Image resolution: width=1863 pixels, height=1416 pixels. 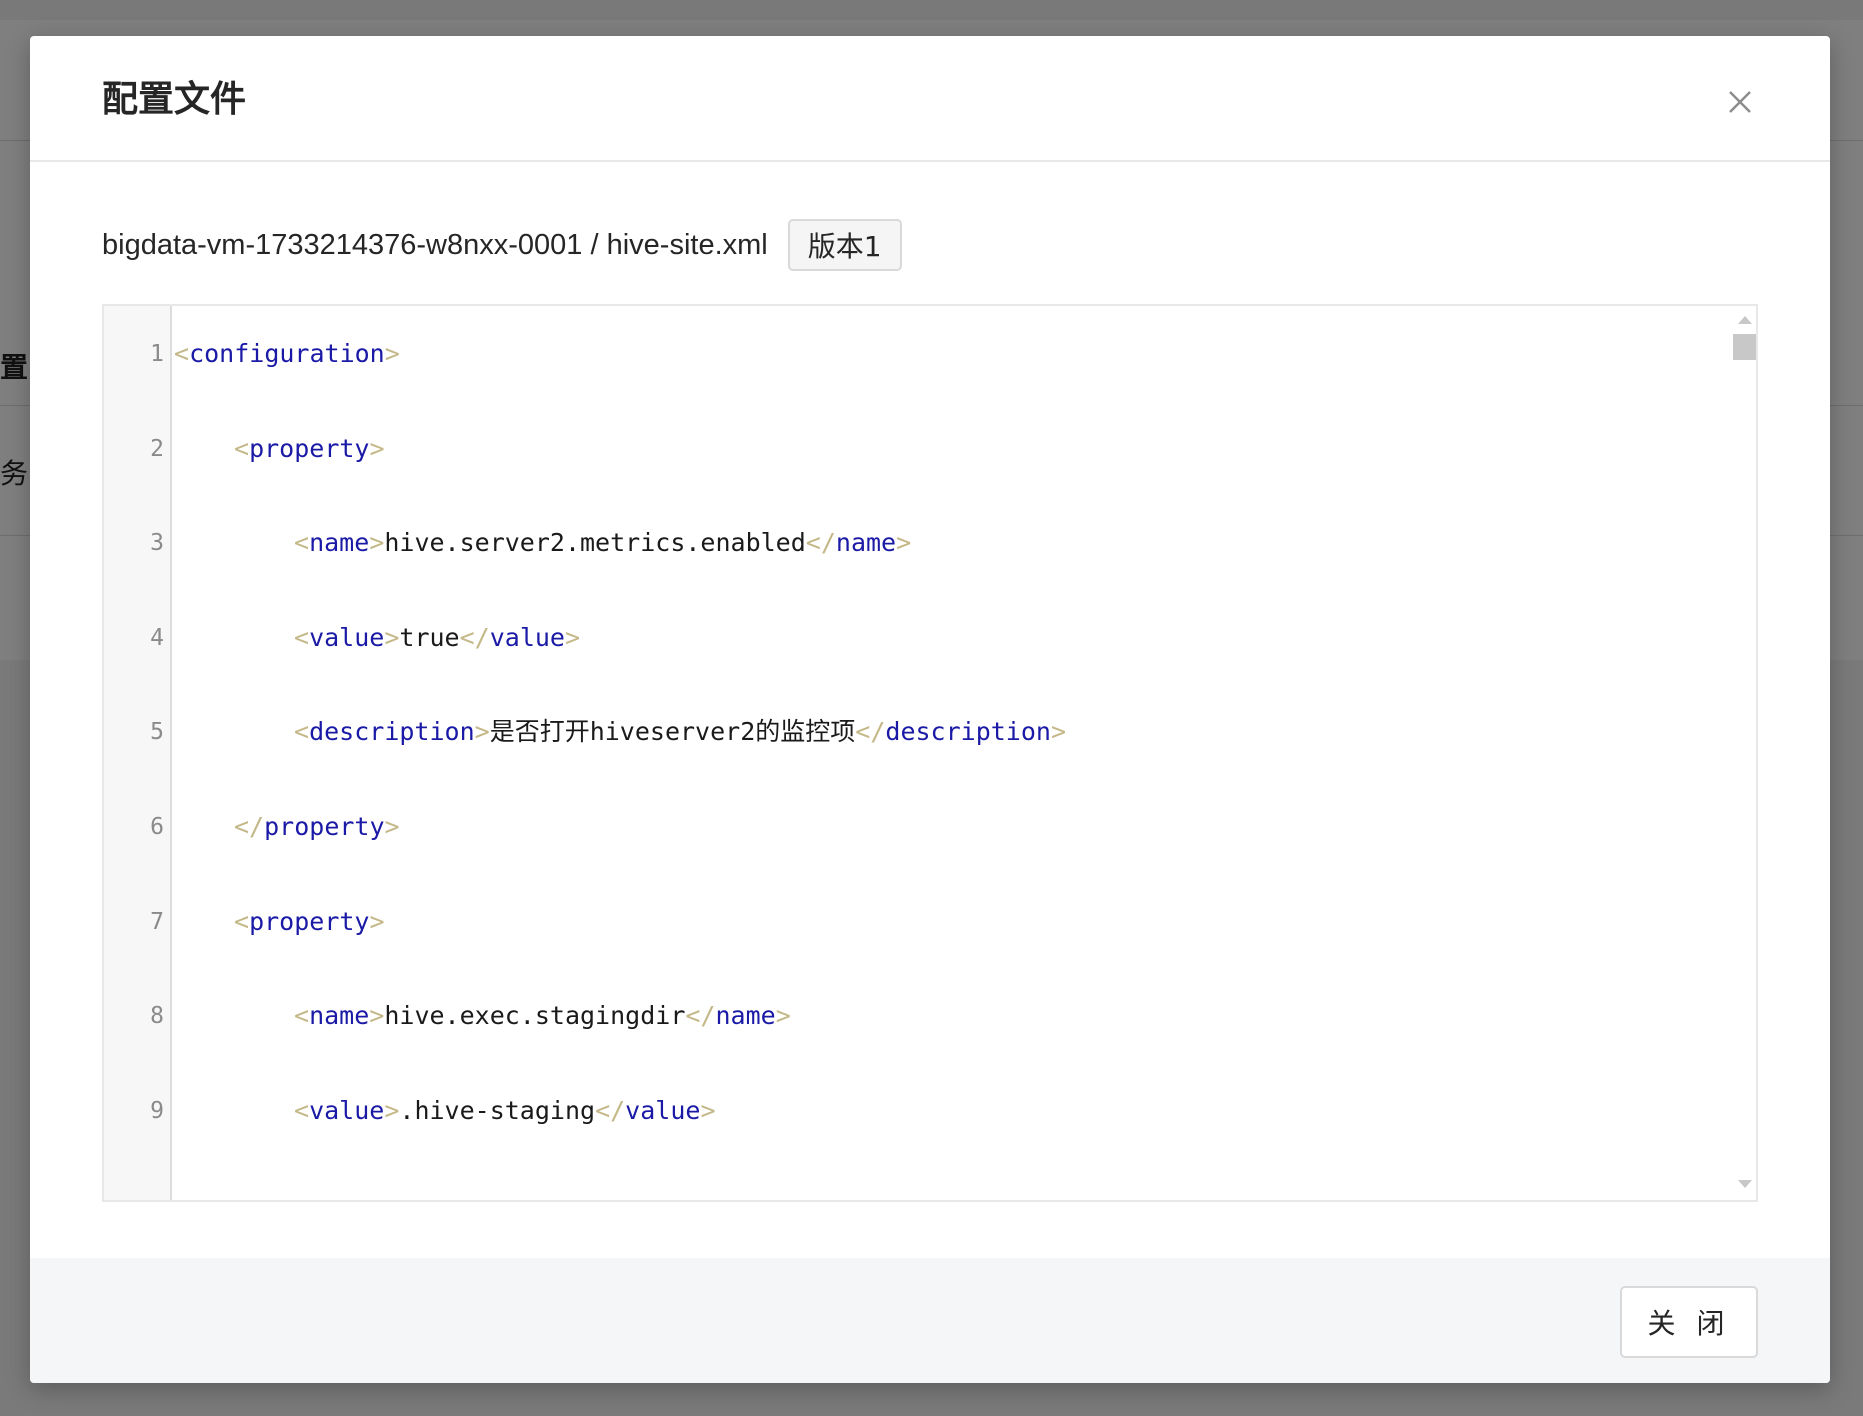 What do you see at coordinates (1745, 1184) in the screenshot?
I see `scroll-down-arrow-icon` at bounding box center [1745, 1184].